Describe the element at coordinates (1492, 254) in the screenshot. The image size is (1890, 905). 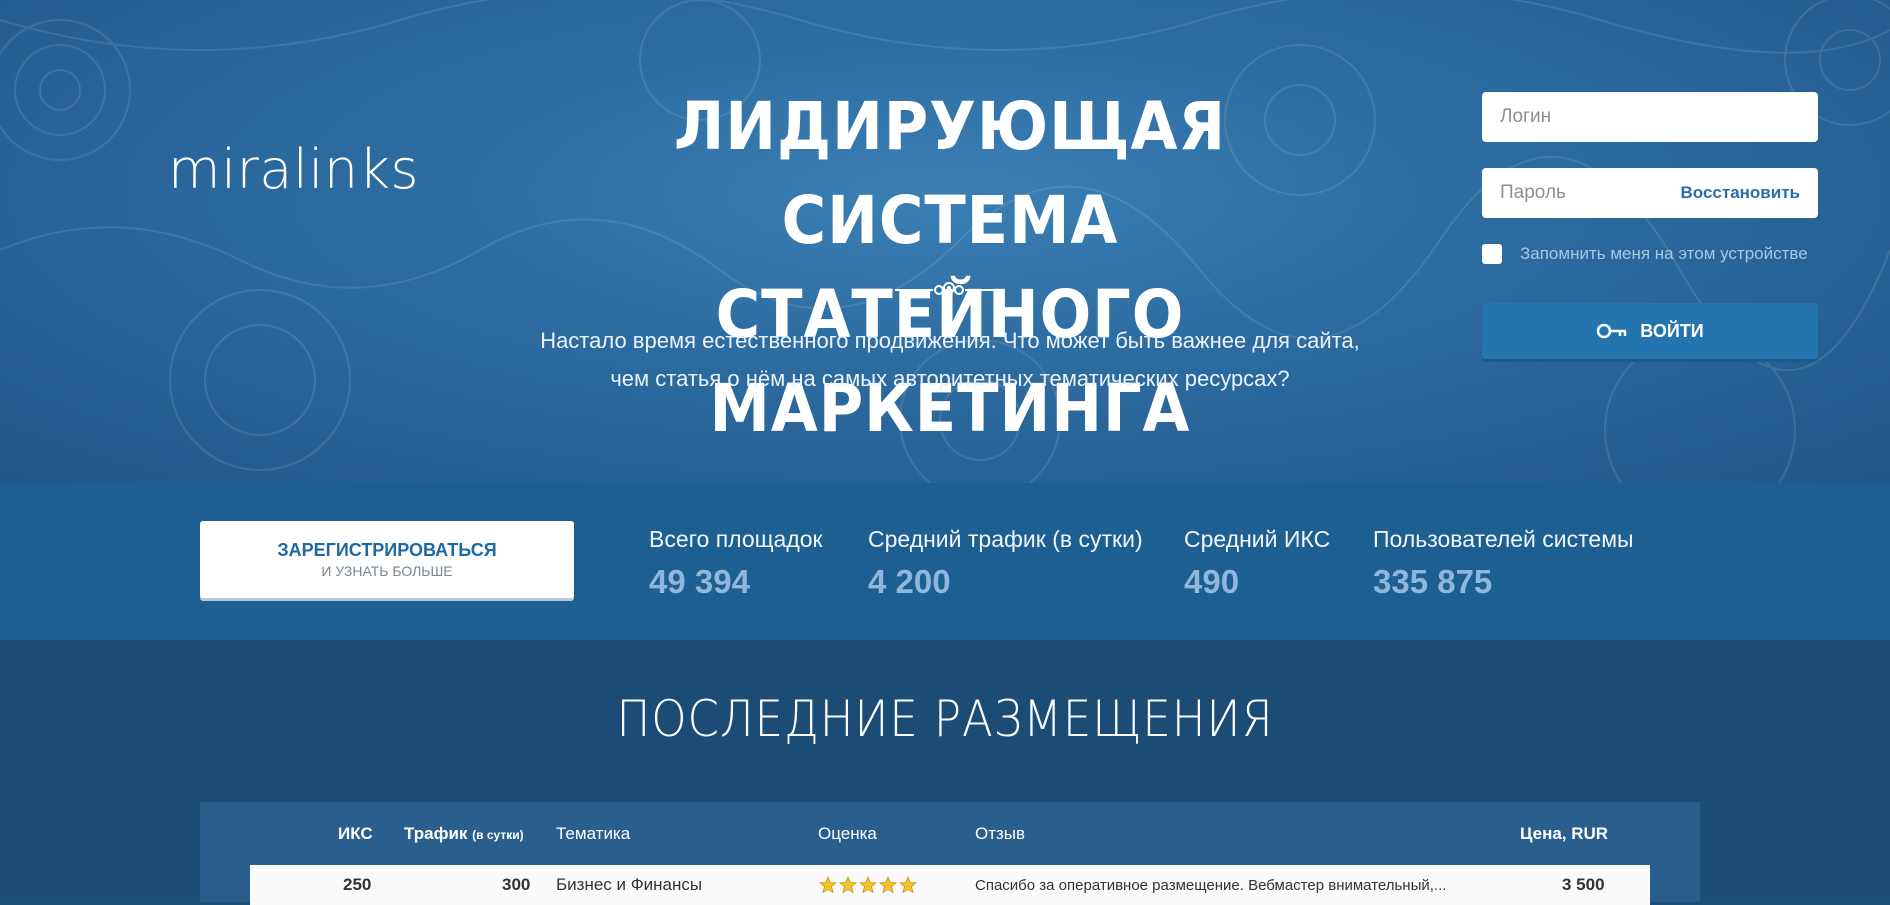
I see `remember-checkbox` at that location.